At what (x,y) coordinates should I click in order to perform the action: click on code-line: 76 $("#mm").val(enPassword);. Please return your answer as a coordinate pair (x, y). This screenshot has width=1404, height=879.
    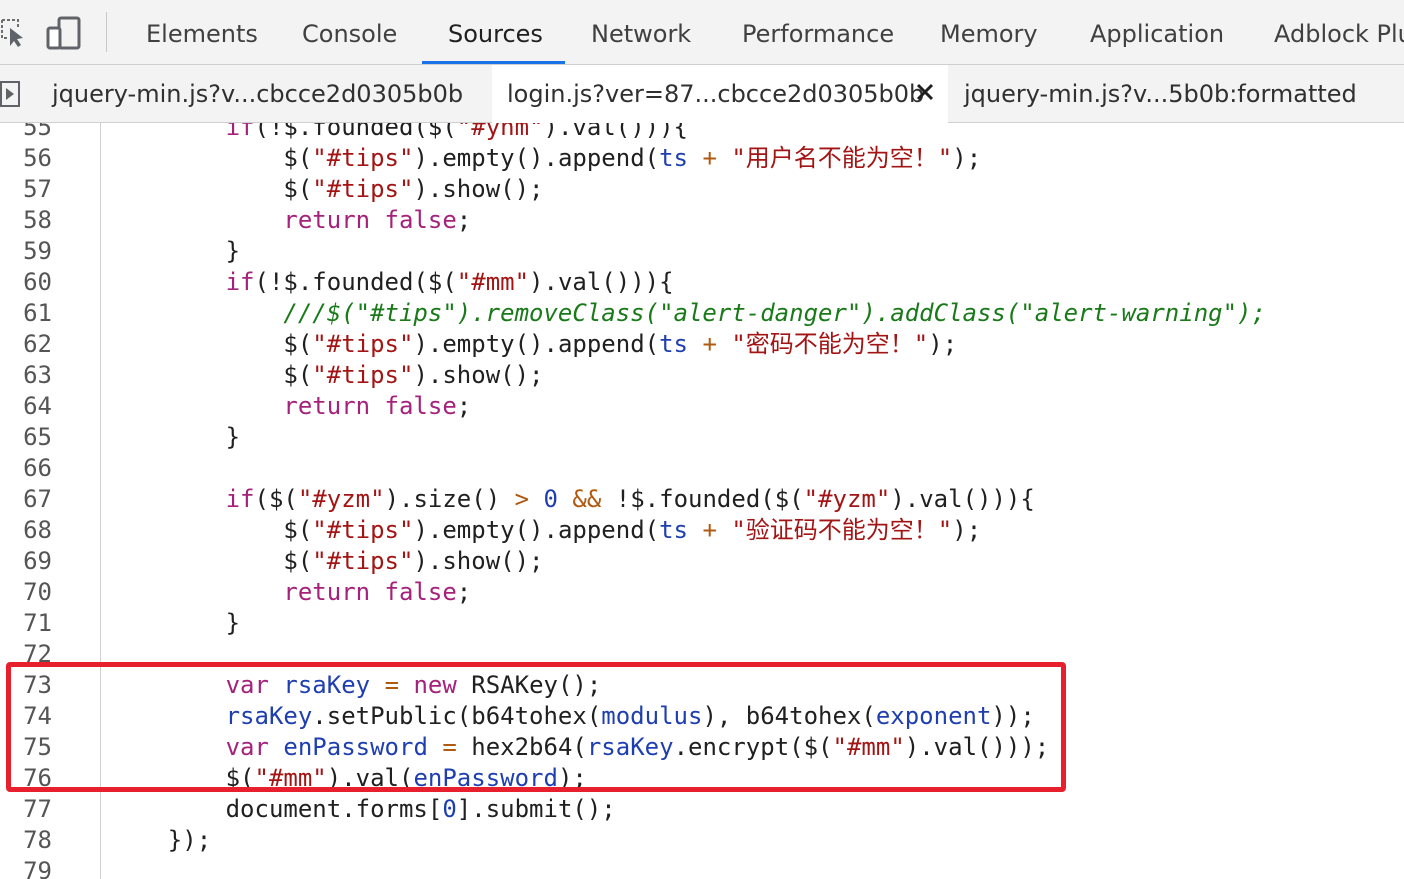
    Looking at the image, I should click on (702, 778).